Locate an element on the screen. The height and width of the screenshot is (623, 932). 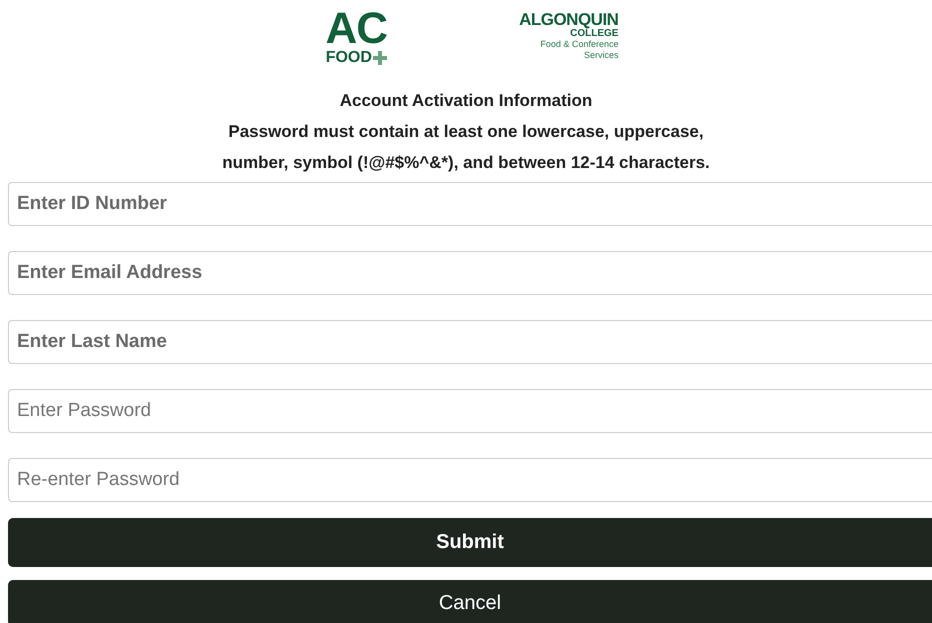
logo-subtitle: FOOD is located at coordinates (349, 58).